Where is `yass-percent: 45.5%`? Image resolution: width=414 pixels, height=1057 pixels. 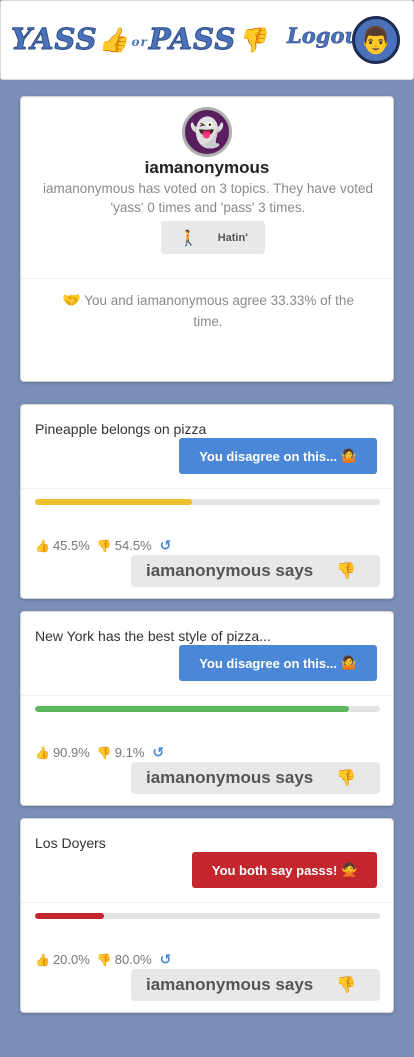
yass-percent: 45.5% is located at coordinates (71, 545).